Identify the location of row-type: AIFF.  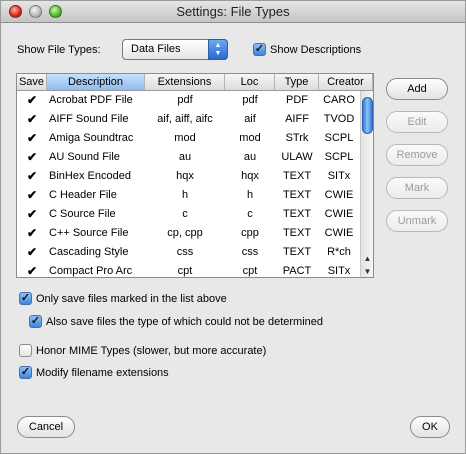
(297, 119).